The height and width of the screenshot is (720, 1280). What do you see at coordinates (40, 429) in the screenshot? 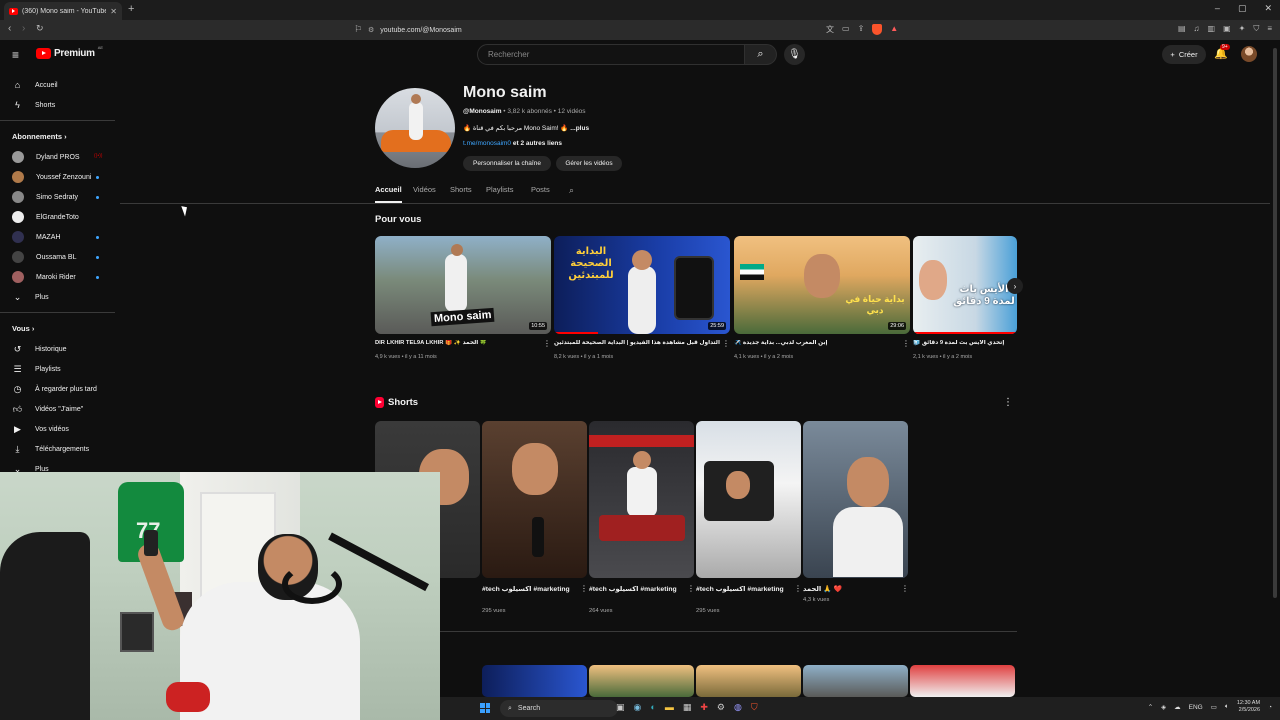
I see `sidebar-item-your-videos: ▶ Vos vidéos` at bounding box center [40, 429].